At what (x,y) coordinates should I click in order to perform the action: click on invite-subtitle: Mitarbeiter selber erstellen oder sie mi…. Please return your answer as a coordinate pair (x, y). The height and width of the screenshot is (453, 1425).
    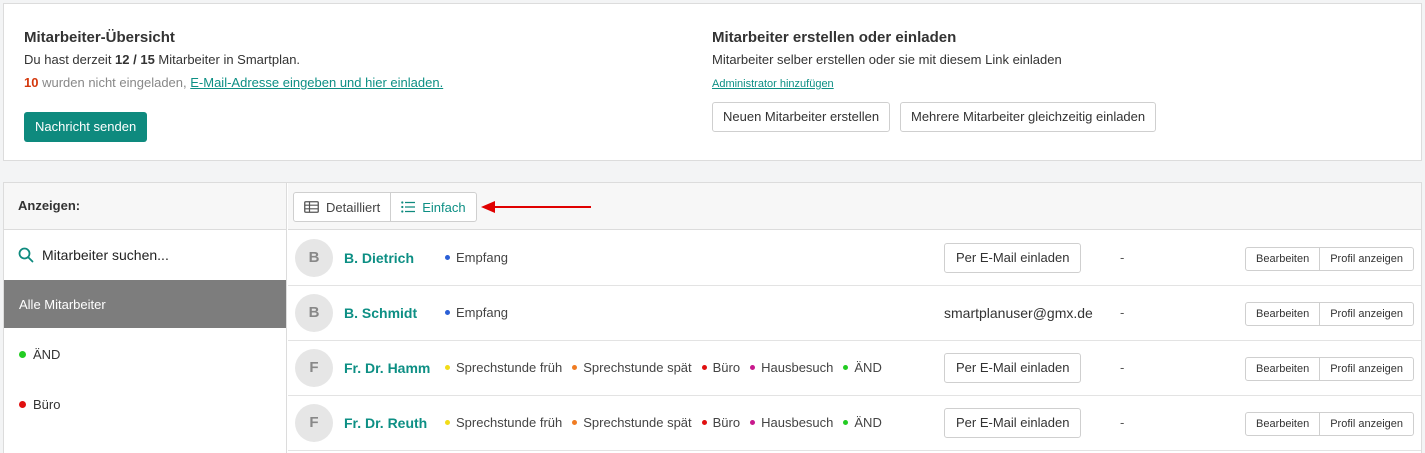
    Looking at the image, I should click on (887, 59).